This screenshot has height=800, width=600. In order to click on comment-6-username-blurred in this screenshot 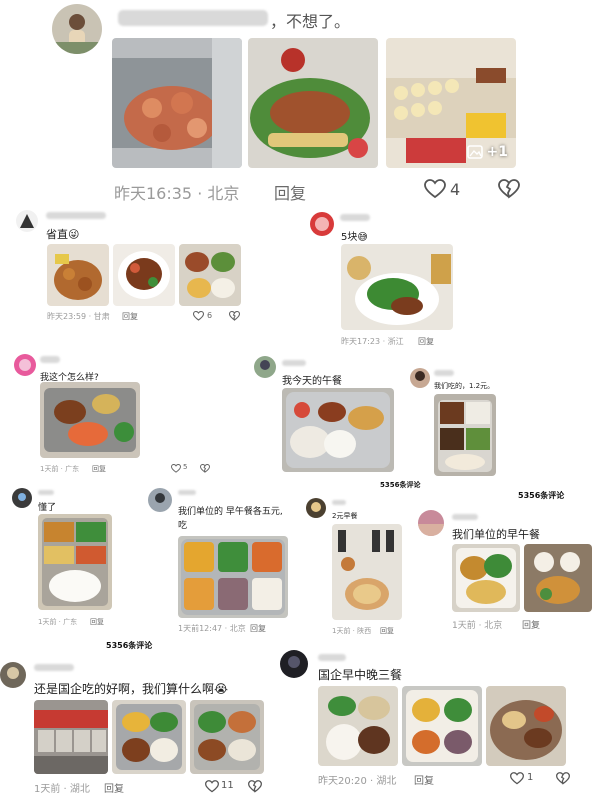, I will do `click(46, 492)`.